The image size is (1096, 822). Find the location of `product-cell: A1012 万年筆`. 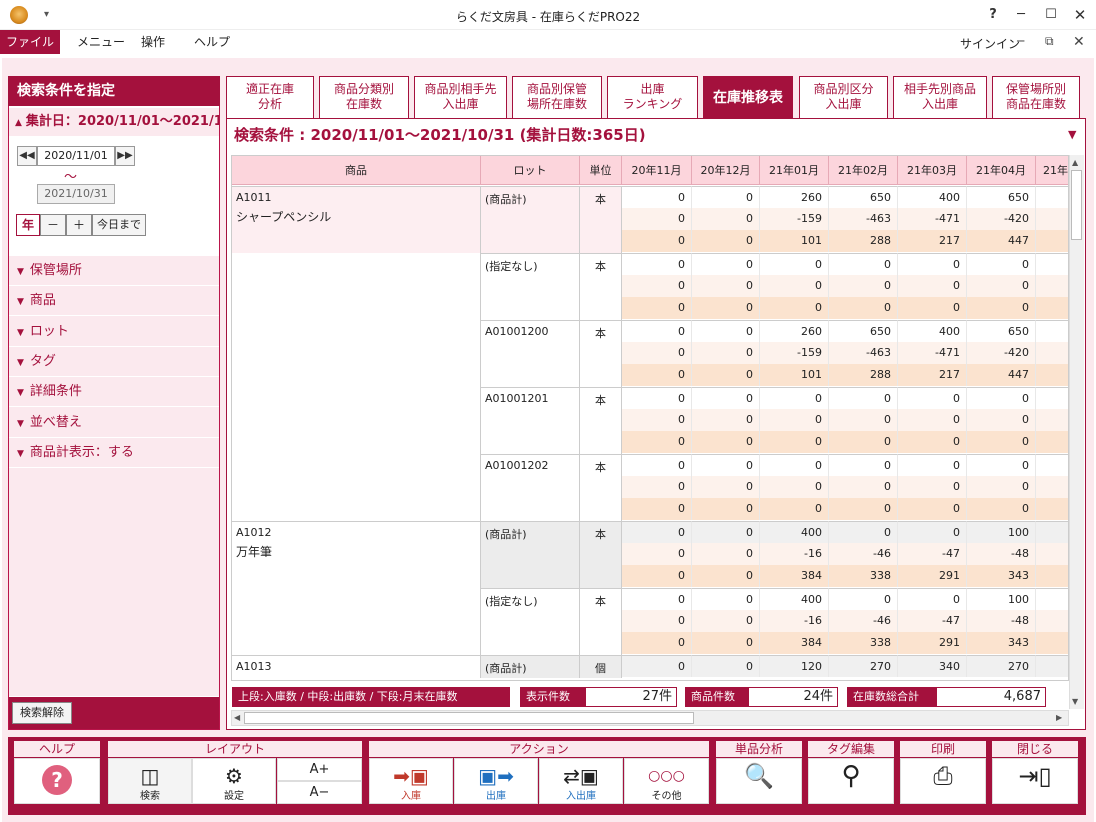

product-cell: A1012 万年筆 is located at coordinates (356, 554).